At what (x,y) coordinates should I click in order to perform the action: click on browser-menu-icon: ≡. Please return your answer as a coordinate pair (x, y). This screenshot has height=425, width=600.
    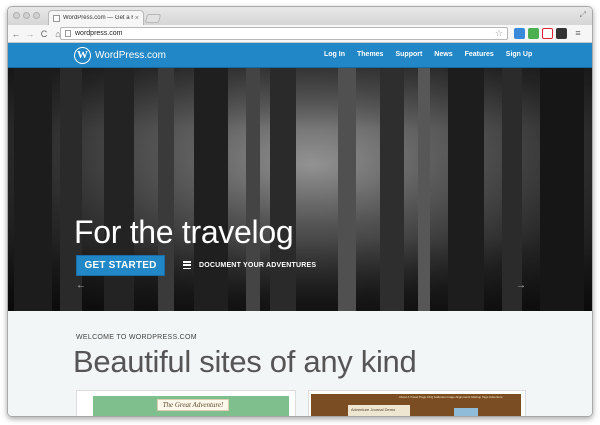
    Looking at the image, I should click on (578, 33).